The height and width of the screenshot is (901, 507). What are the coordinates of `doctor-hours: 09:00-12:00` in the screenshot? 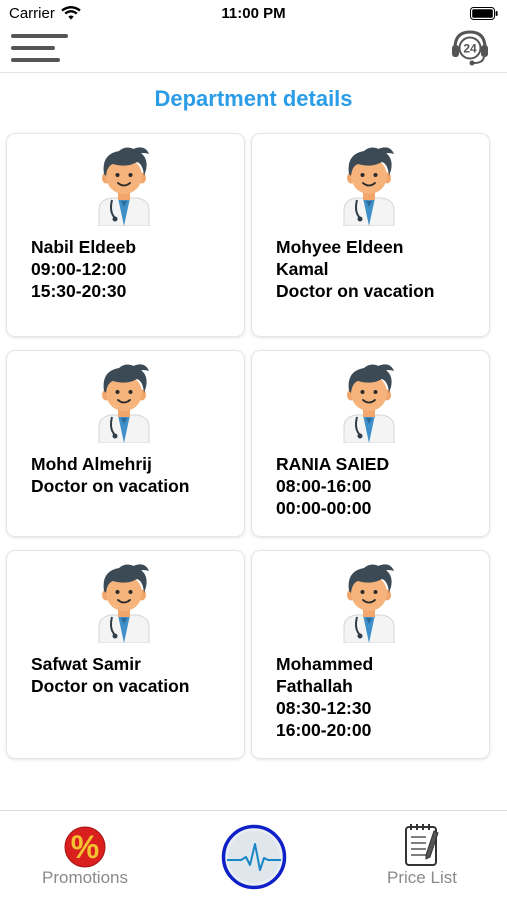 It's located at (79, 269).